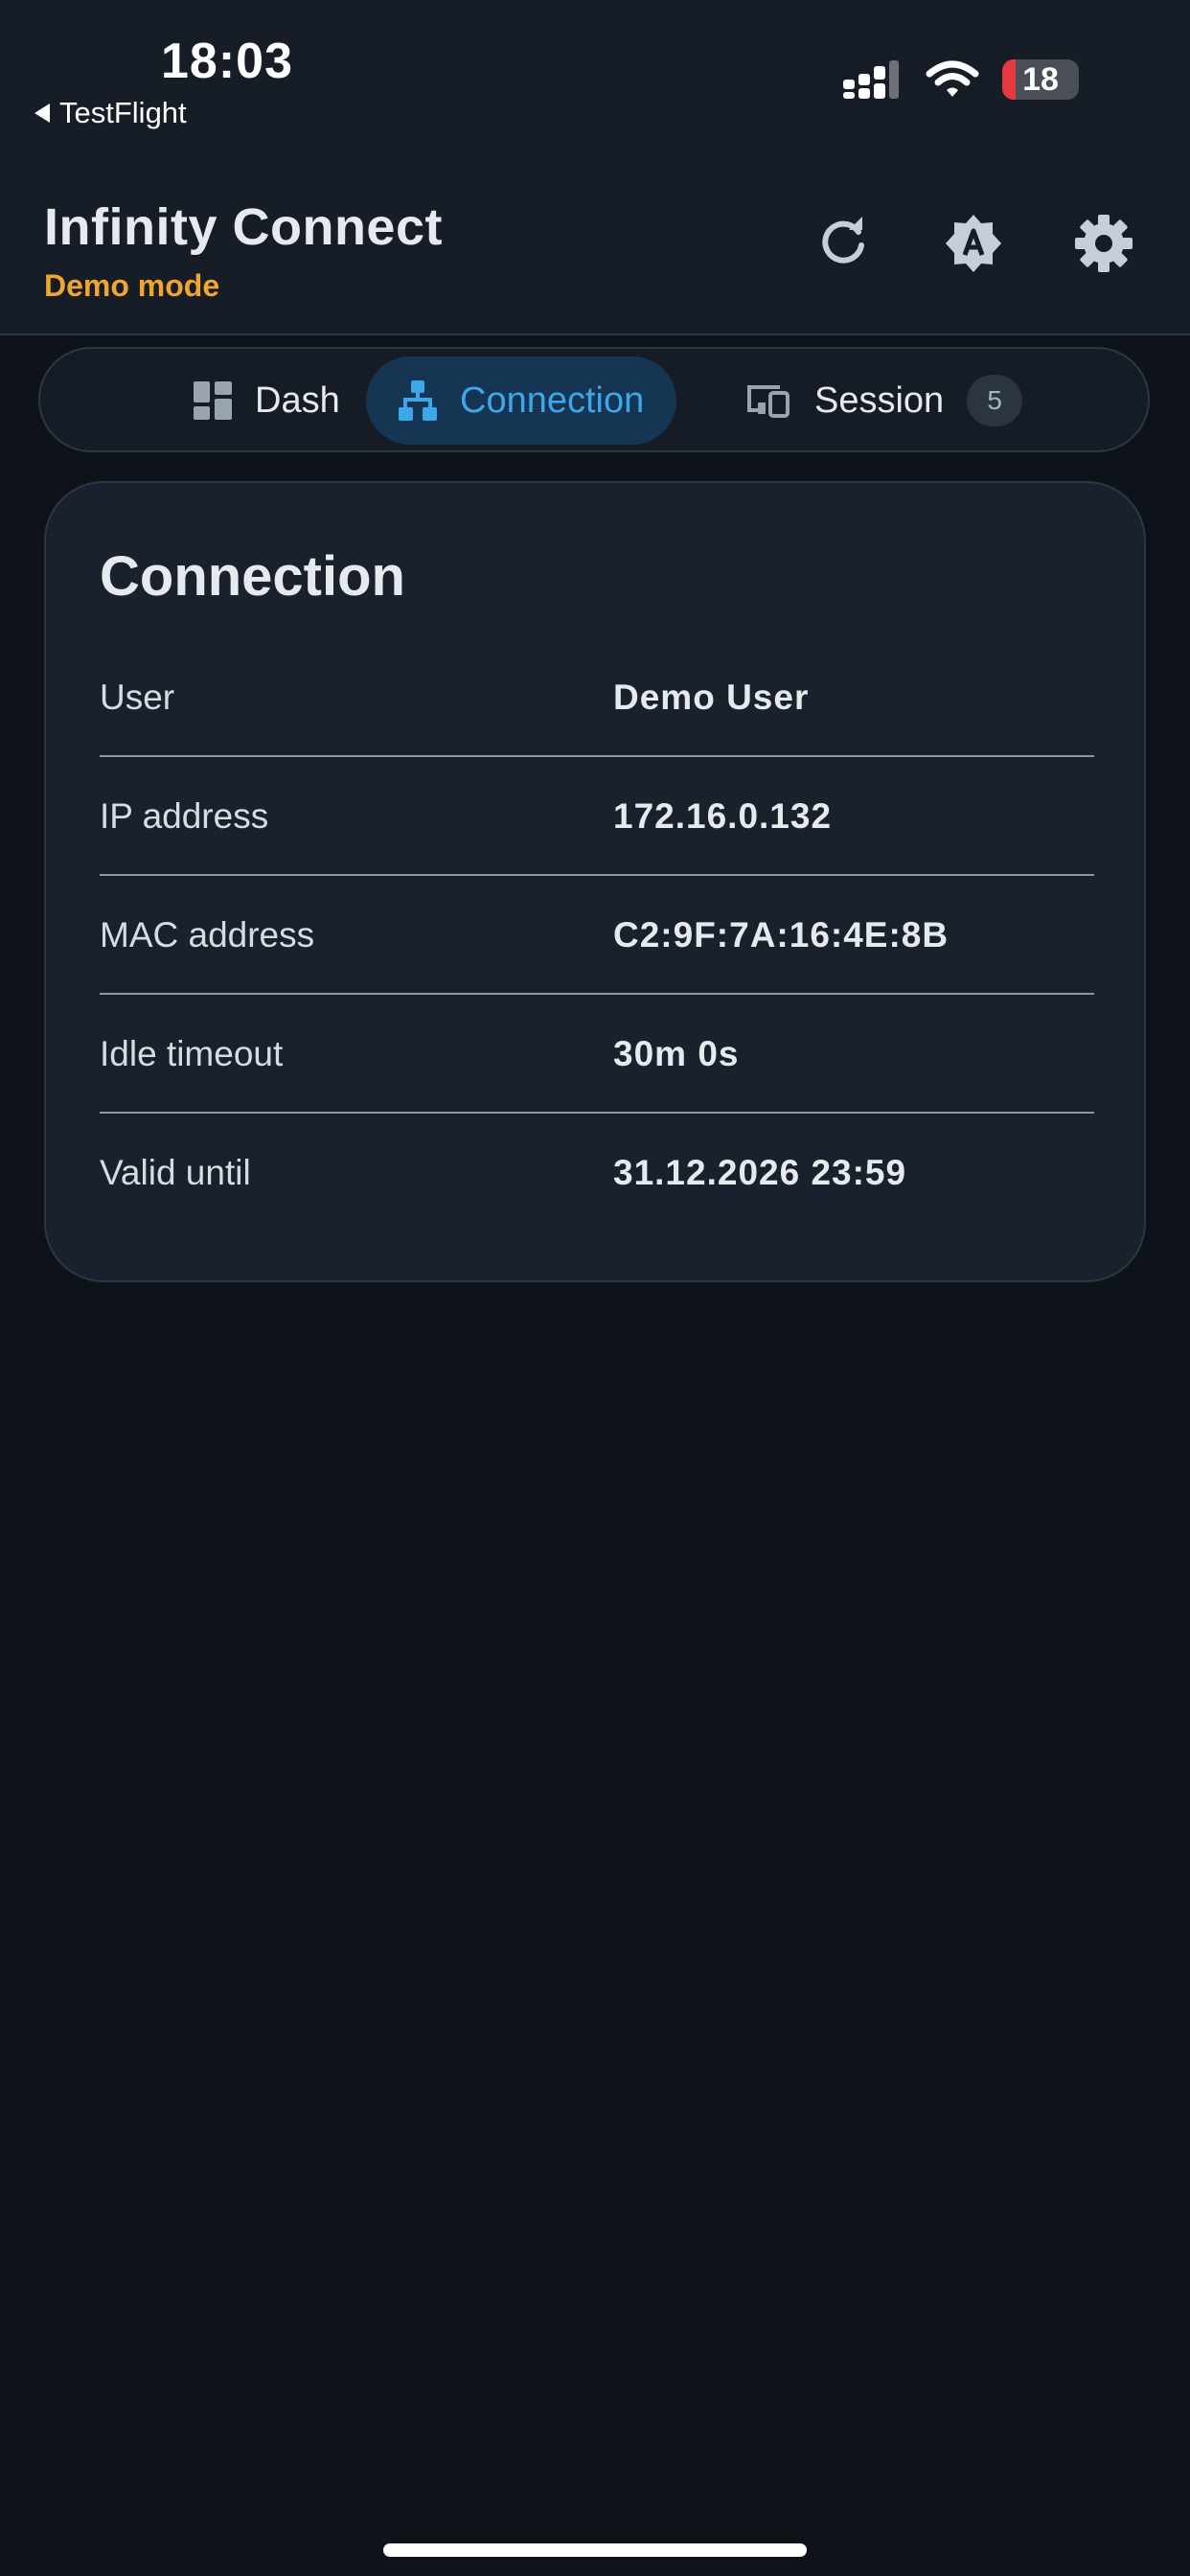 This screenshot has width=1190, height=2576. What do you see at coordinates (595, 2550) in the screenshot?
I see `home-indicator` at bounding box center [595, 2550].